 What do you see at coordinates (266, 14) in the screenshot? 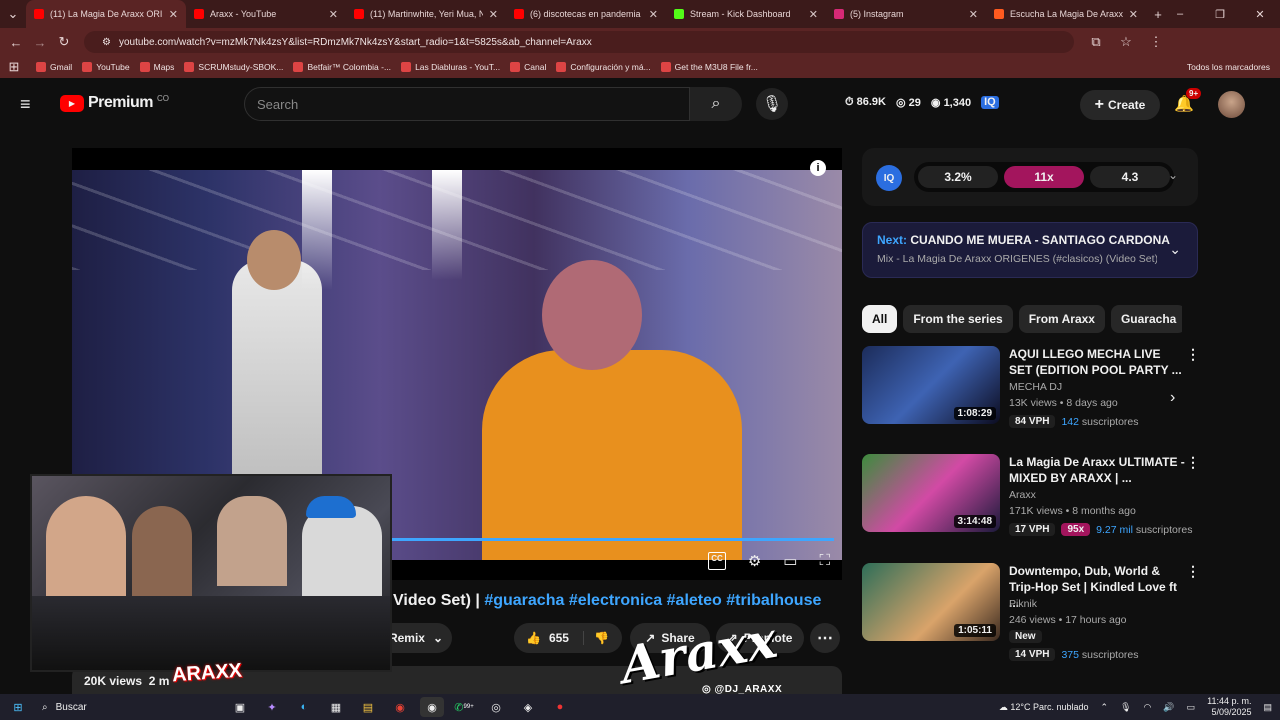
I see `browser-tab: Araxx - YouTube ✕` at bounding box center [266, 14].